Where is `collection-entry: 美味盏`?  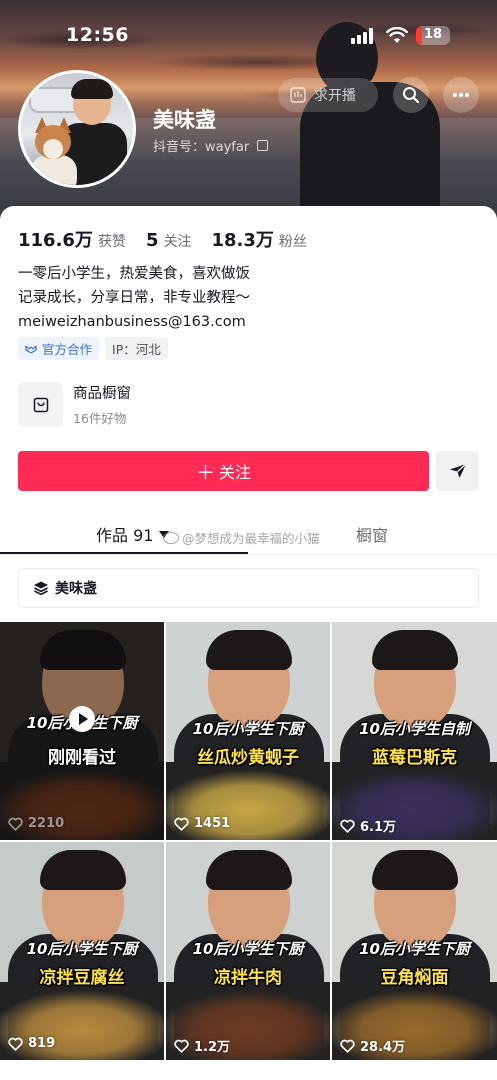 collection-entry: 美味盏 is located at coordinates (248, 588).